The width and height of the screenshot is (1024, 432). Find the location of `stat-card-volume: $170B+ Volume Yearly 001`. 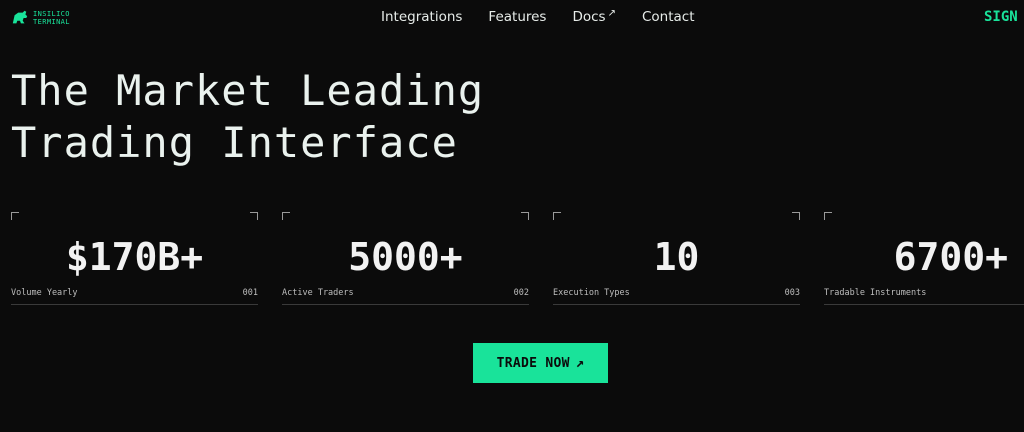

stat-card-volume: $170B+ Volume Yearly 001 is located at coordinates (134, 258).